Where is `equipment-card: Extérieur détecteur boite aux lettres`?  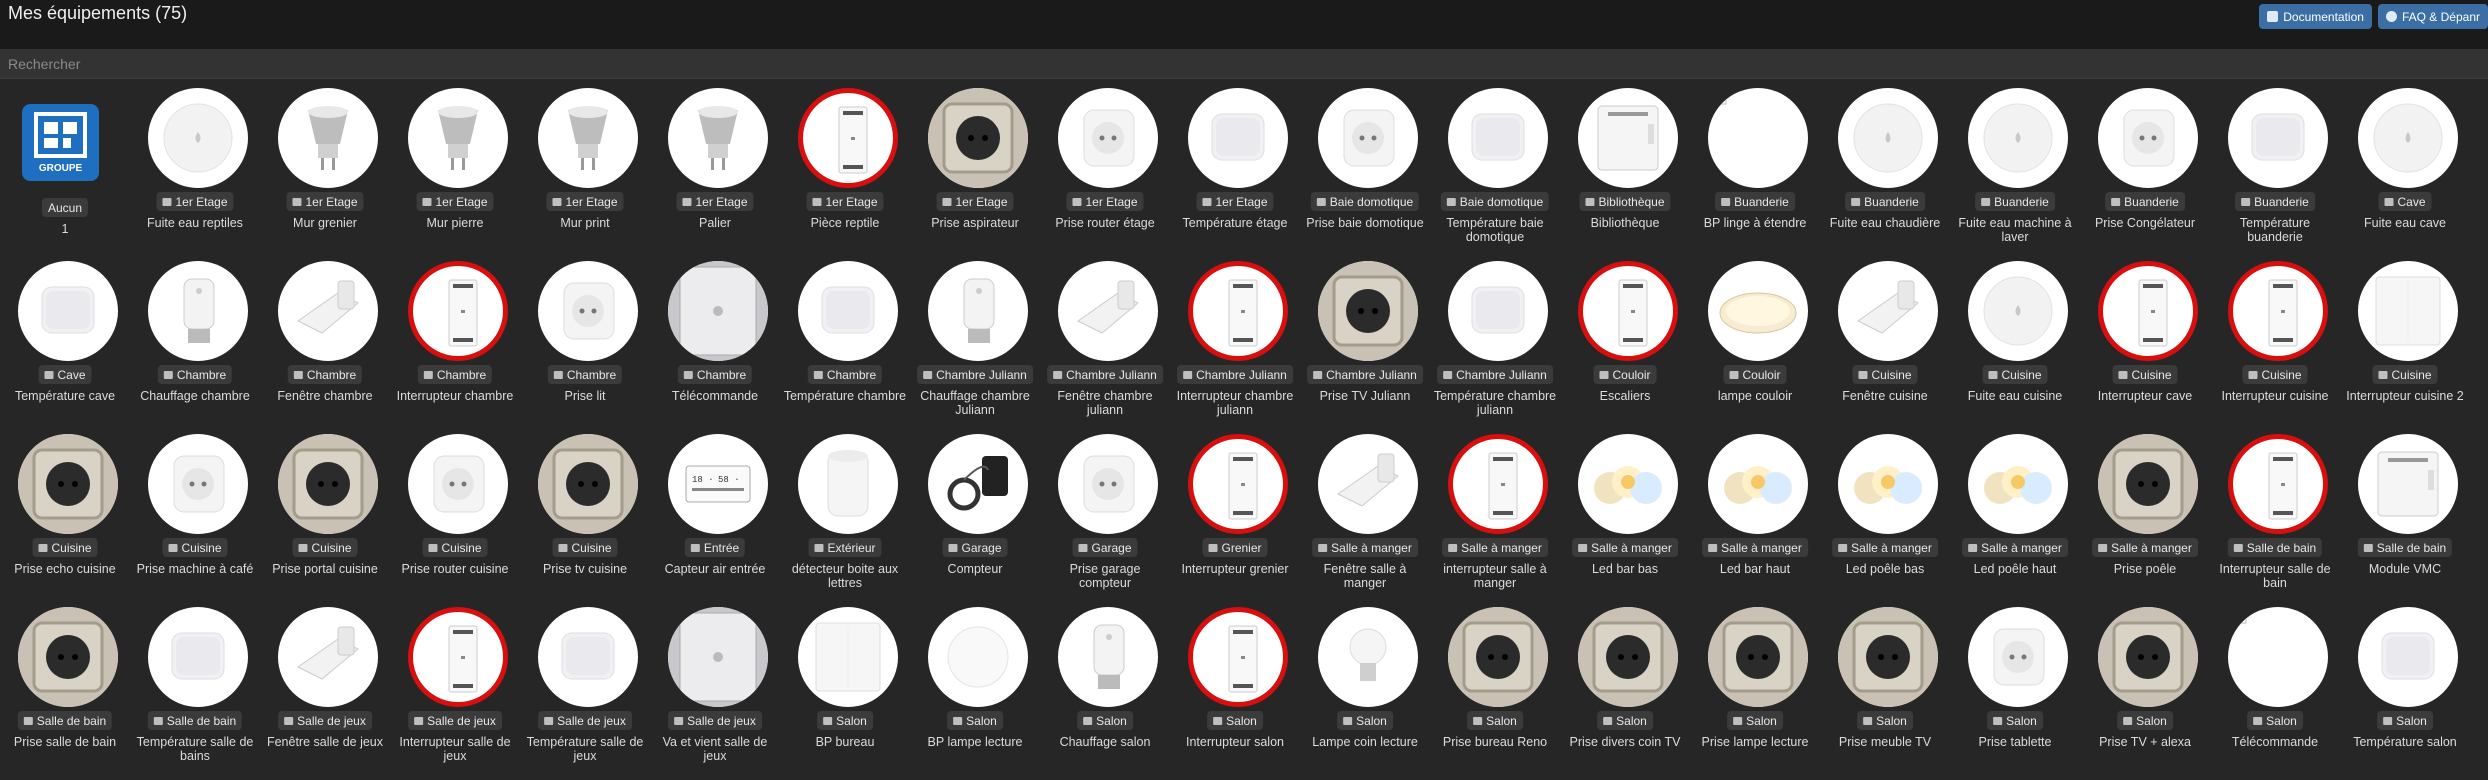 equipment-card: Extérieur détecteur boite aux lettres is located at coordinates (845, 520).